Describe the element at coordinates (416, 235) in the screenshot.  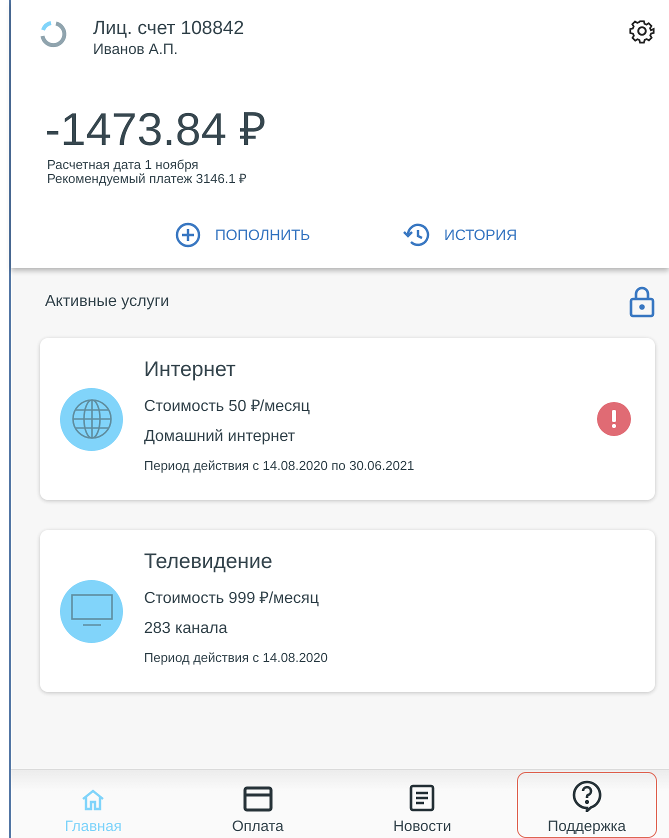
I see `history-icon` at that location.